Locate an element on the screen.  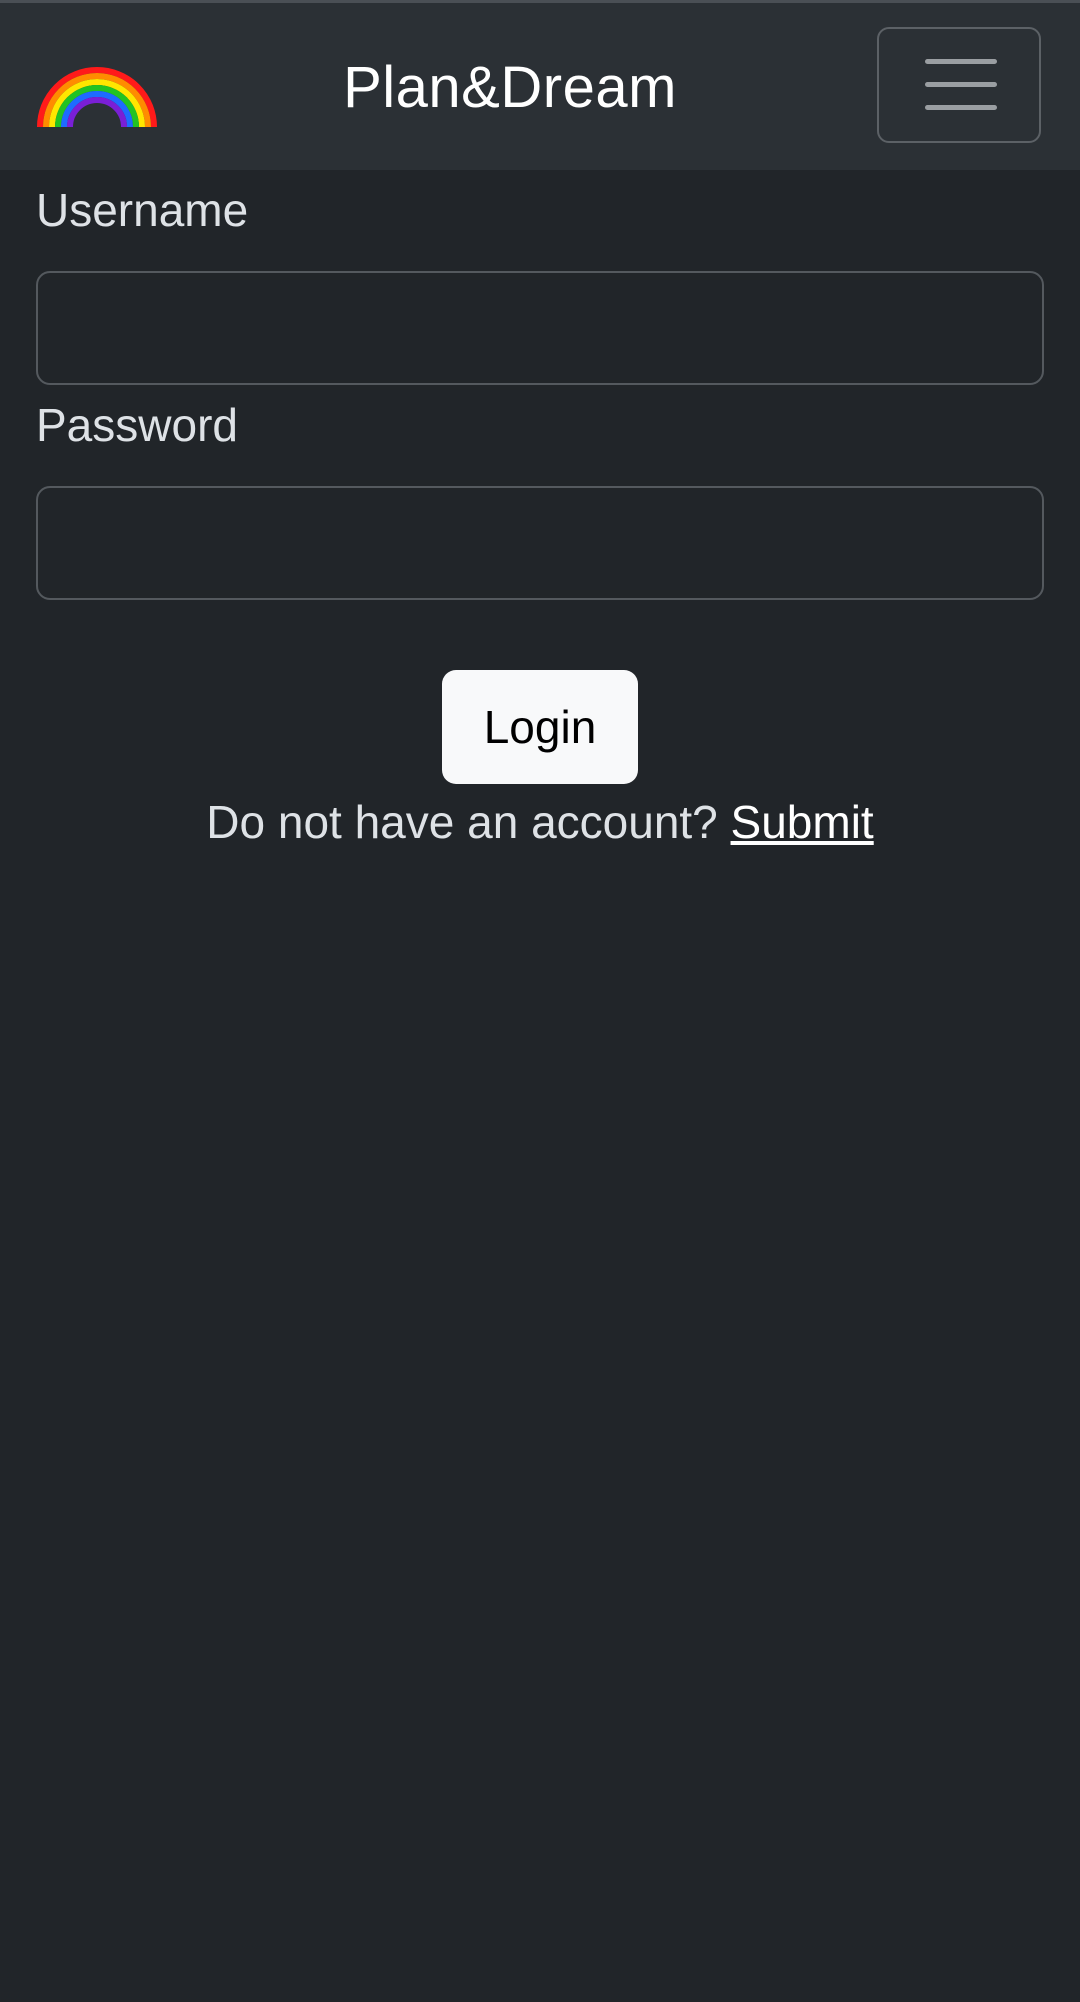
signup-submit-link: Submit is located at coordinates (802, 822).